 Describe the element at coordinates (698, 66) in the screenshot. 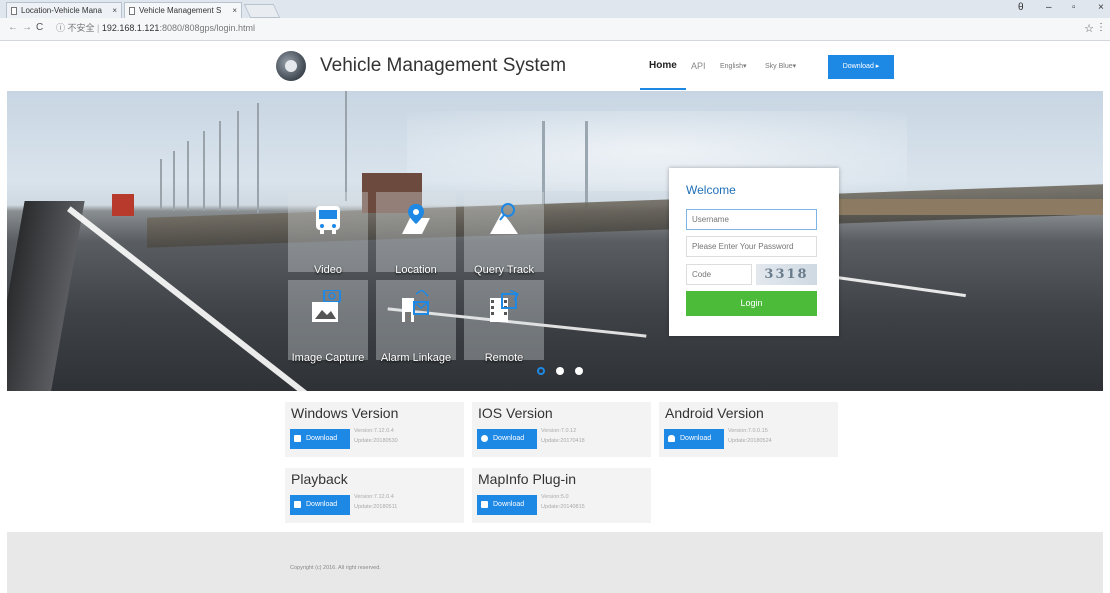

I see `nav-api: API` at that location.